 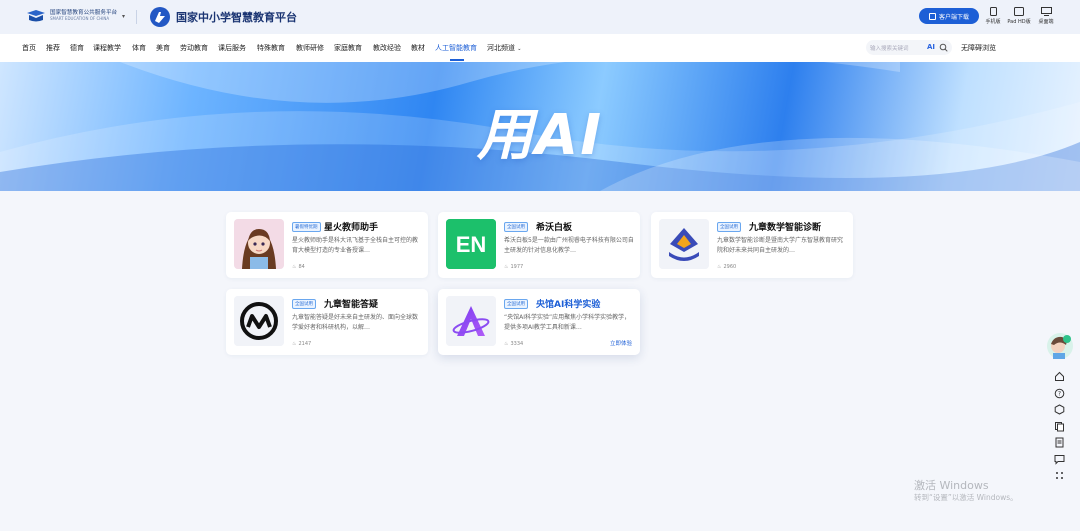 I want to click on teacher-avatar-icon, so click(x=259, y=244).